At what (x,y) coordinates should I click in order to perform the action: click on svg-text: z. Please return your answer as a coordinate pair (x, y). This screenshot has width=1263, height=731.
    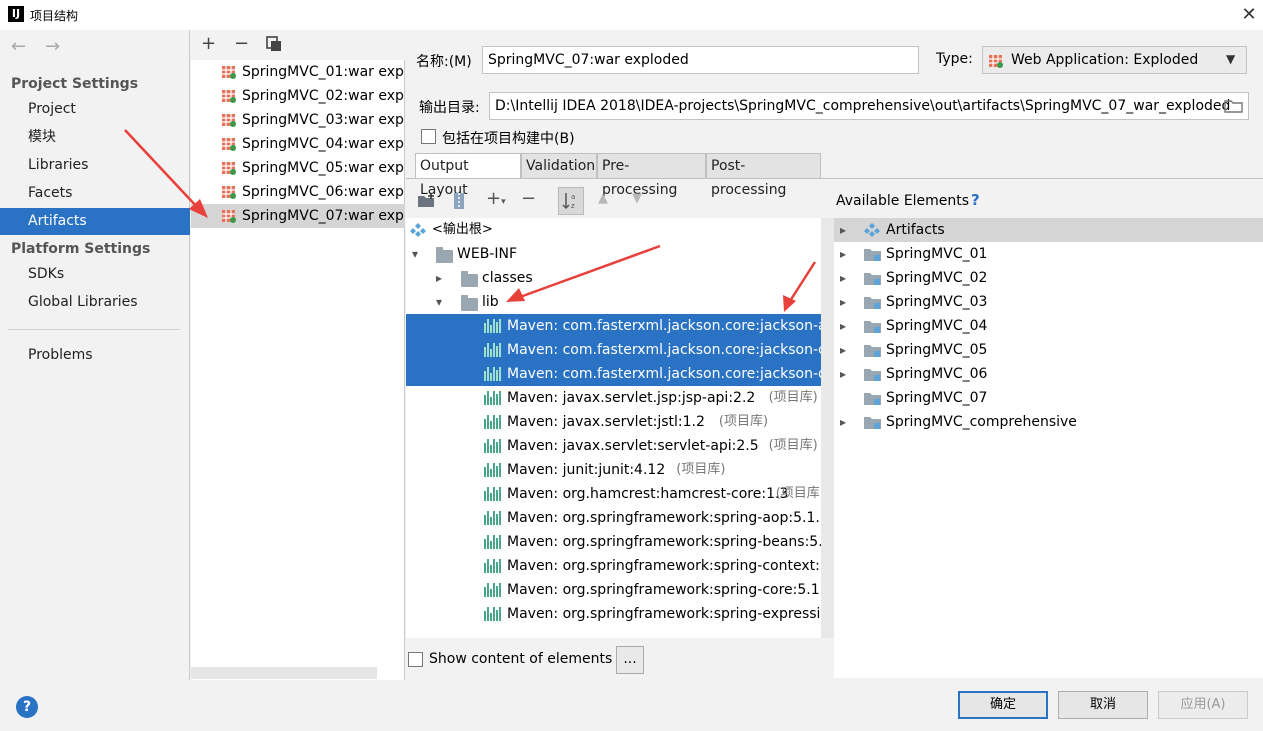
    Looking at the image, I should click on (573, 206).